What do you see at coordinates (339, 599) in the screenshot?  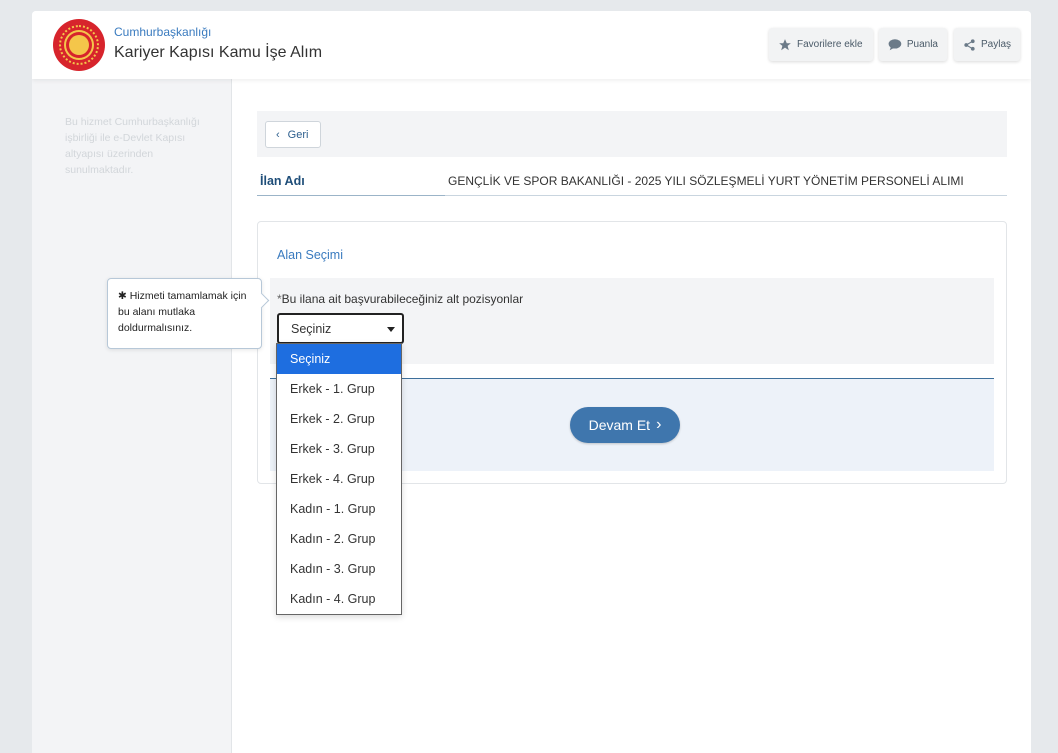 I see `dropdown-option: Kadın - 4. Grup` at bounding box center [339, 599].